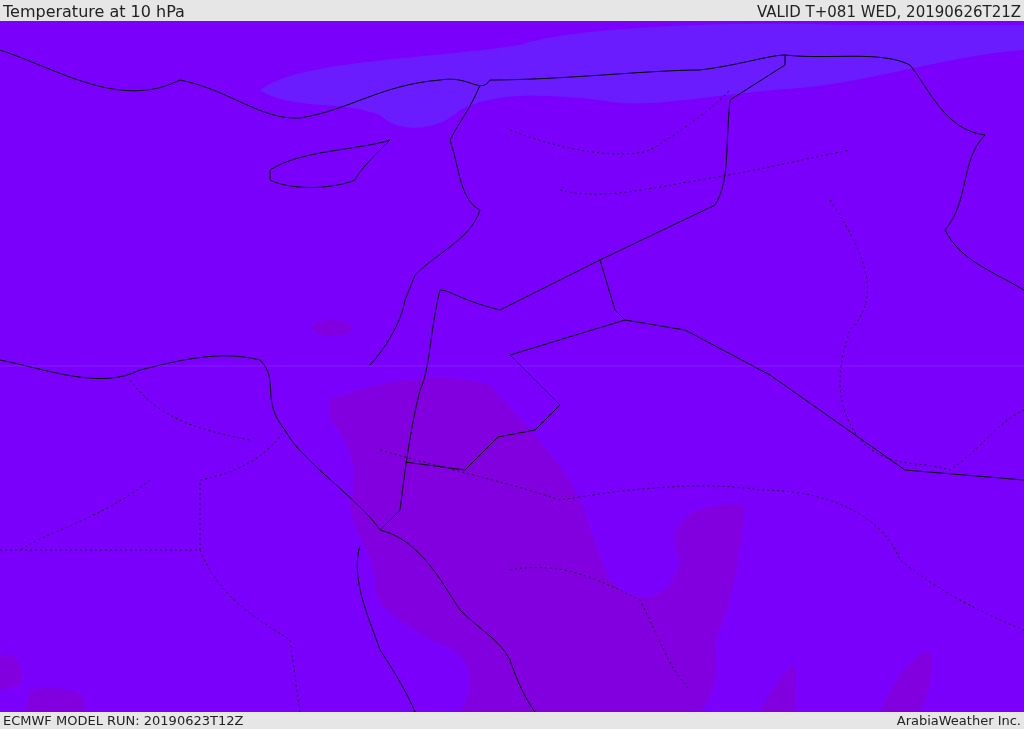  What do you see at coordinates (888, 12) in the screenshot?
I see `valid-time: VALID T+081 WED, 20190626T21Z` at bounding box center [888, 12].